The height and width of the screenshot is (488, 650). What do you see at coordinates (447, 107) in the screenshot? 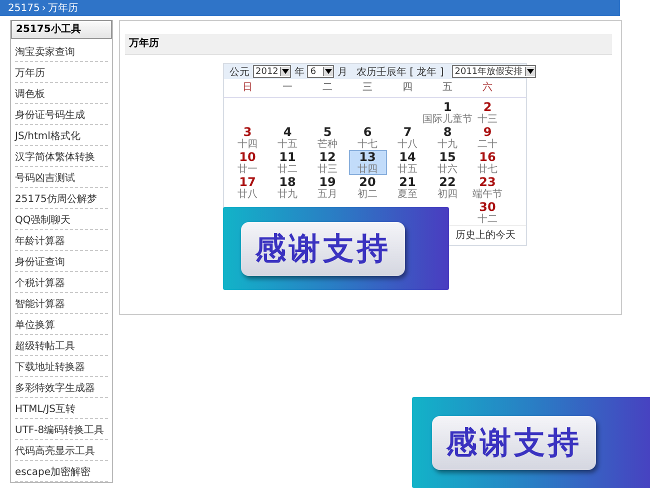
I see `day-number: 1` at bounding box center [447, 107].